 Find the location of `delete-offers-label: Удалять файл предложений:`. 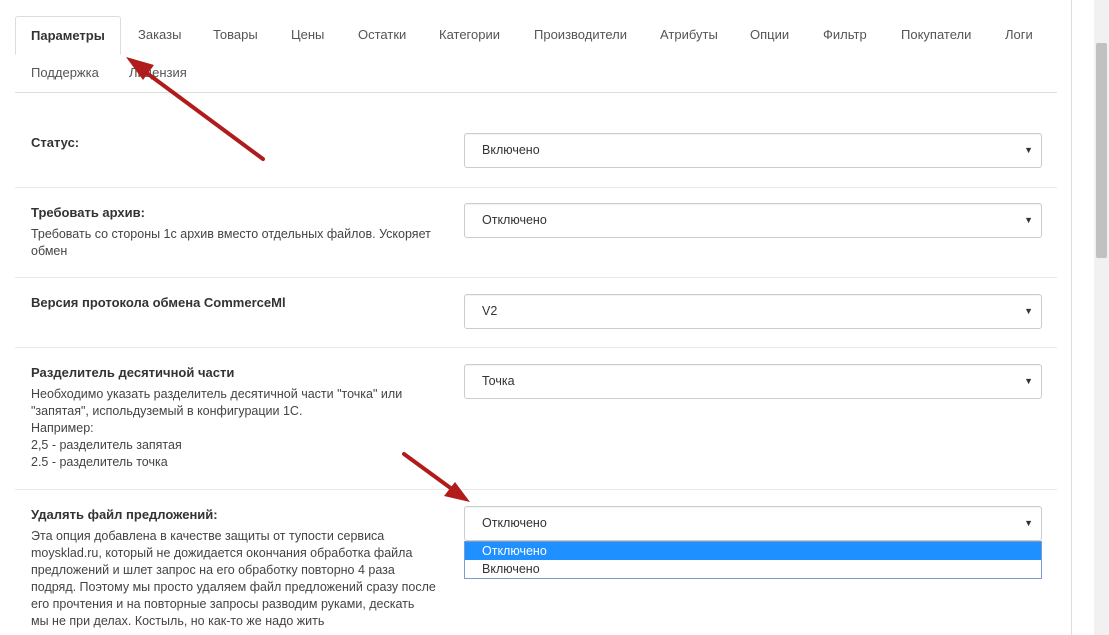

delete-offers-label: Удалять файл предложений: is located at coordinates (124, 514).